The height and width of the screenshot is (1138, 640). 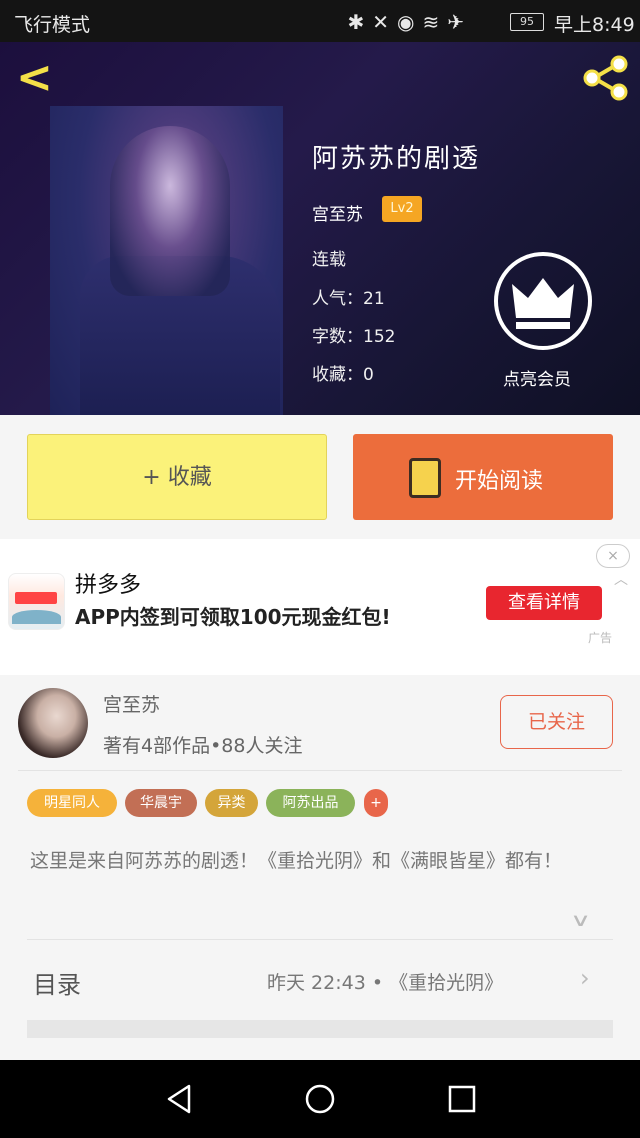 What do you see at coordinates (166, 260) in the screenshot?
I see `book-cover-image` at bounding box center [166, 260].